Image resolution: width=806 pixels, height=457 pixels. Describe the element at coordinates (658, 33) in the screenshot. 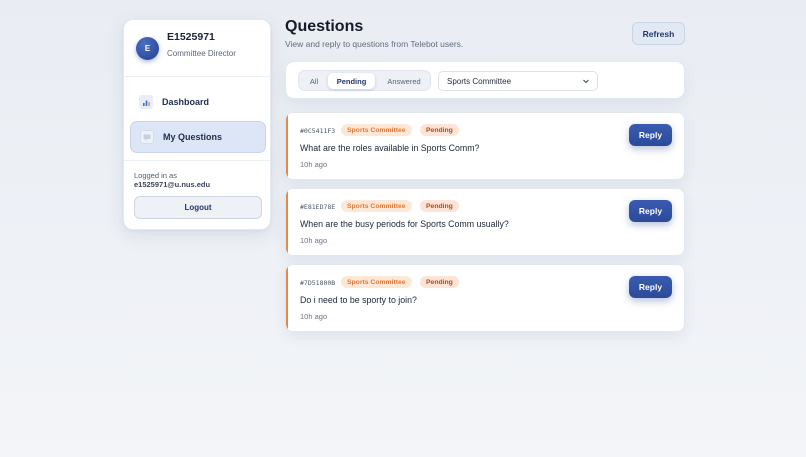

I see `refresh-button: Refresh` at that location.